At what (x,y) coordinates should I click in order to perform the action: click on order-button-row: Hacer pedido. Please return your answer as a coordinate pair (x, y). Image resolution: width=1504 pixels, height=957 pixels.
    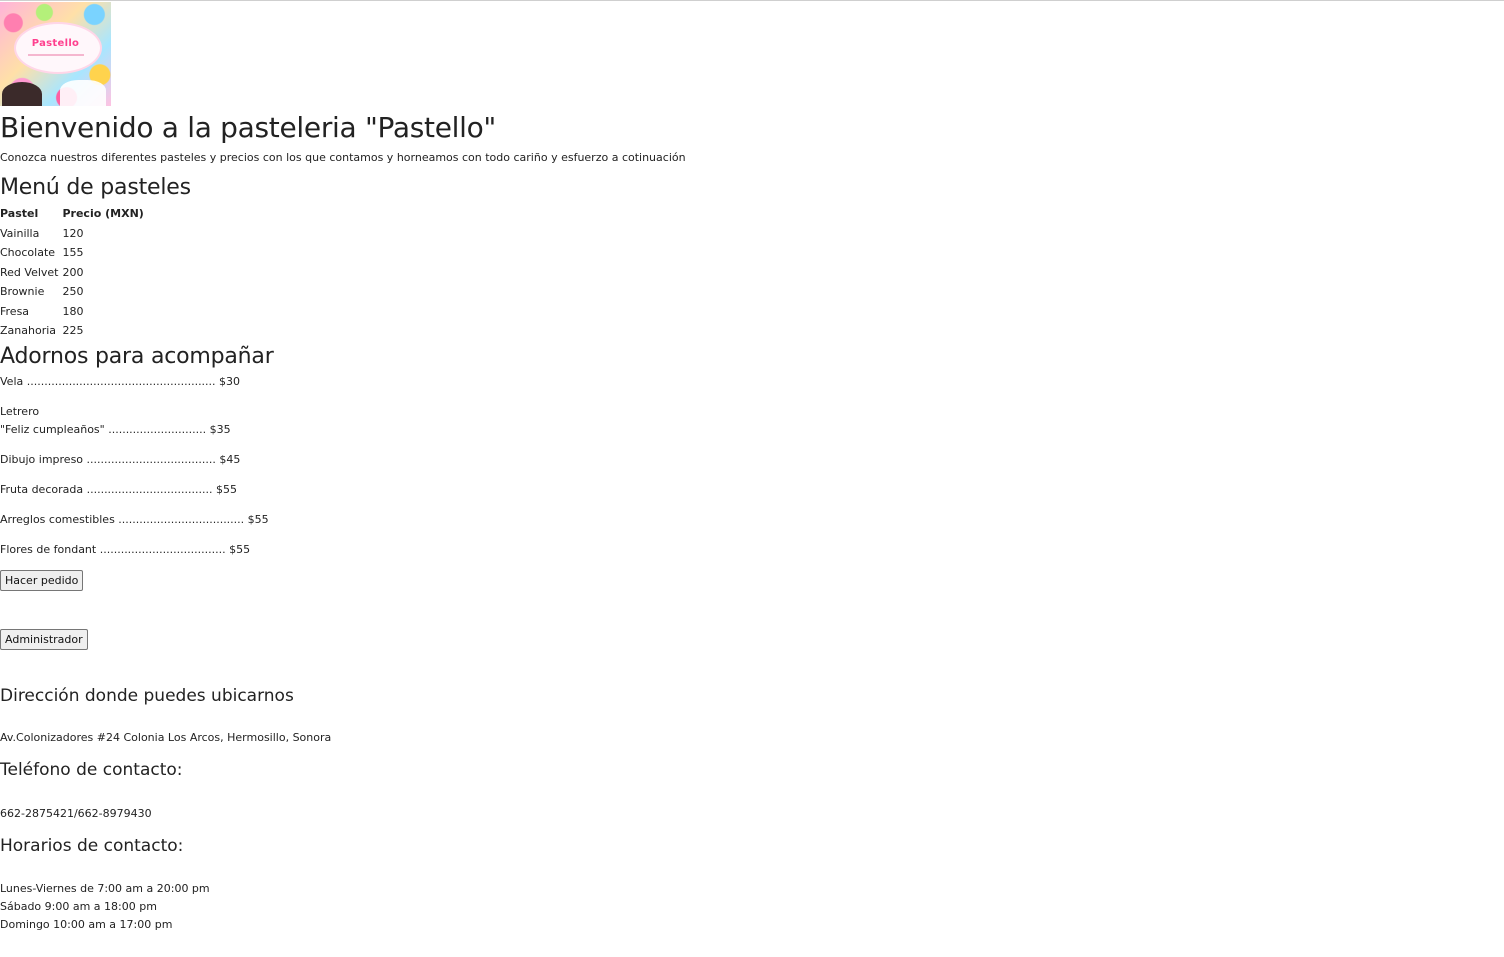
    Looking at the image, I should click on (752, 580).